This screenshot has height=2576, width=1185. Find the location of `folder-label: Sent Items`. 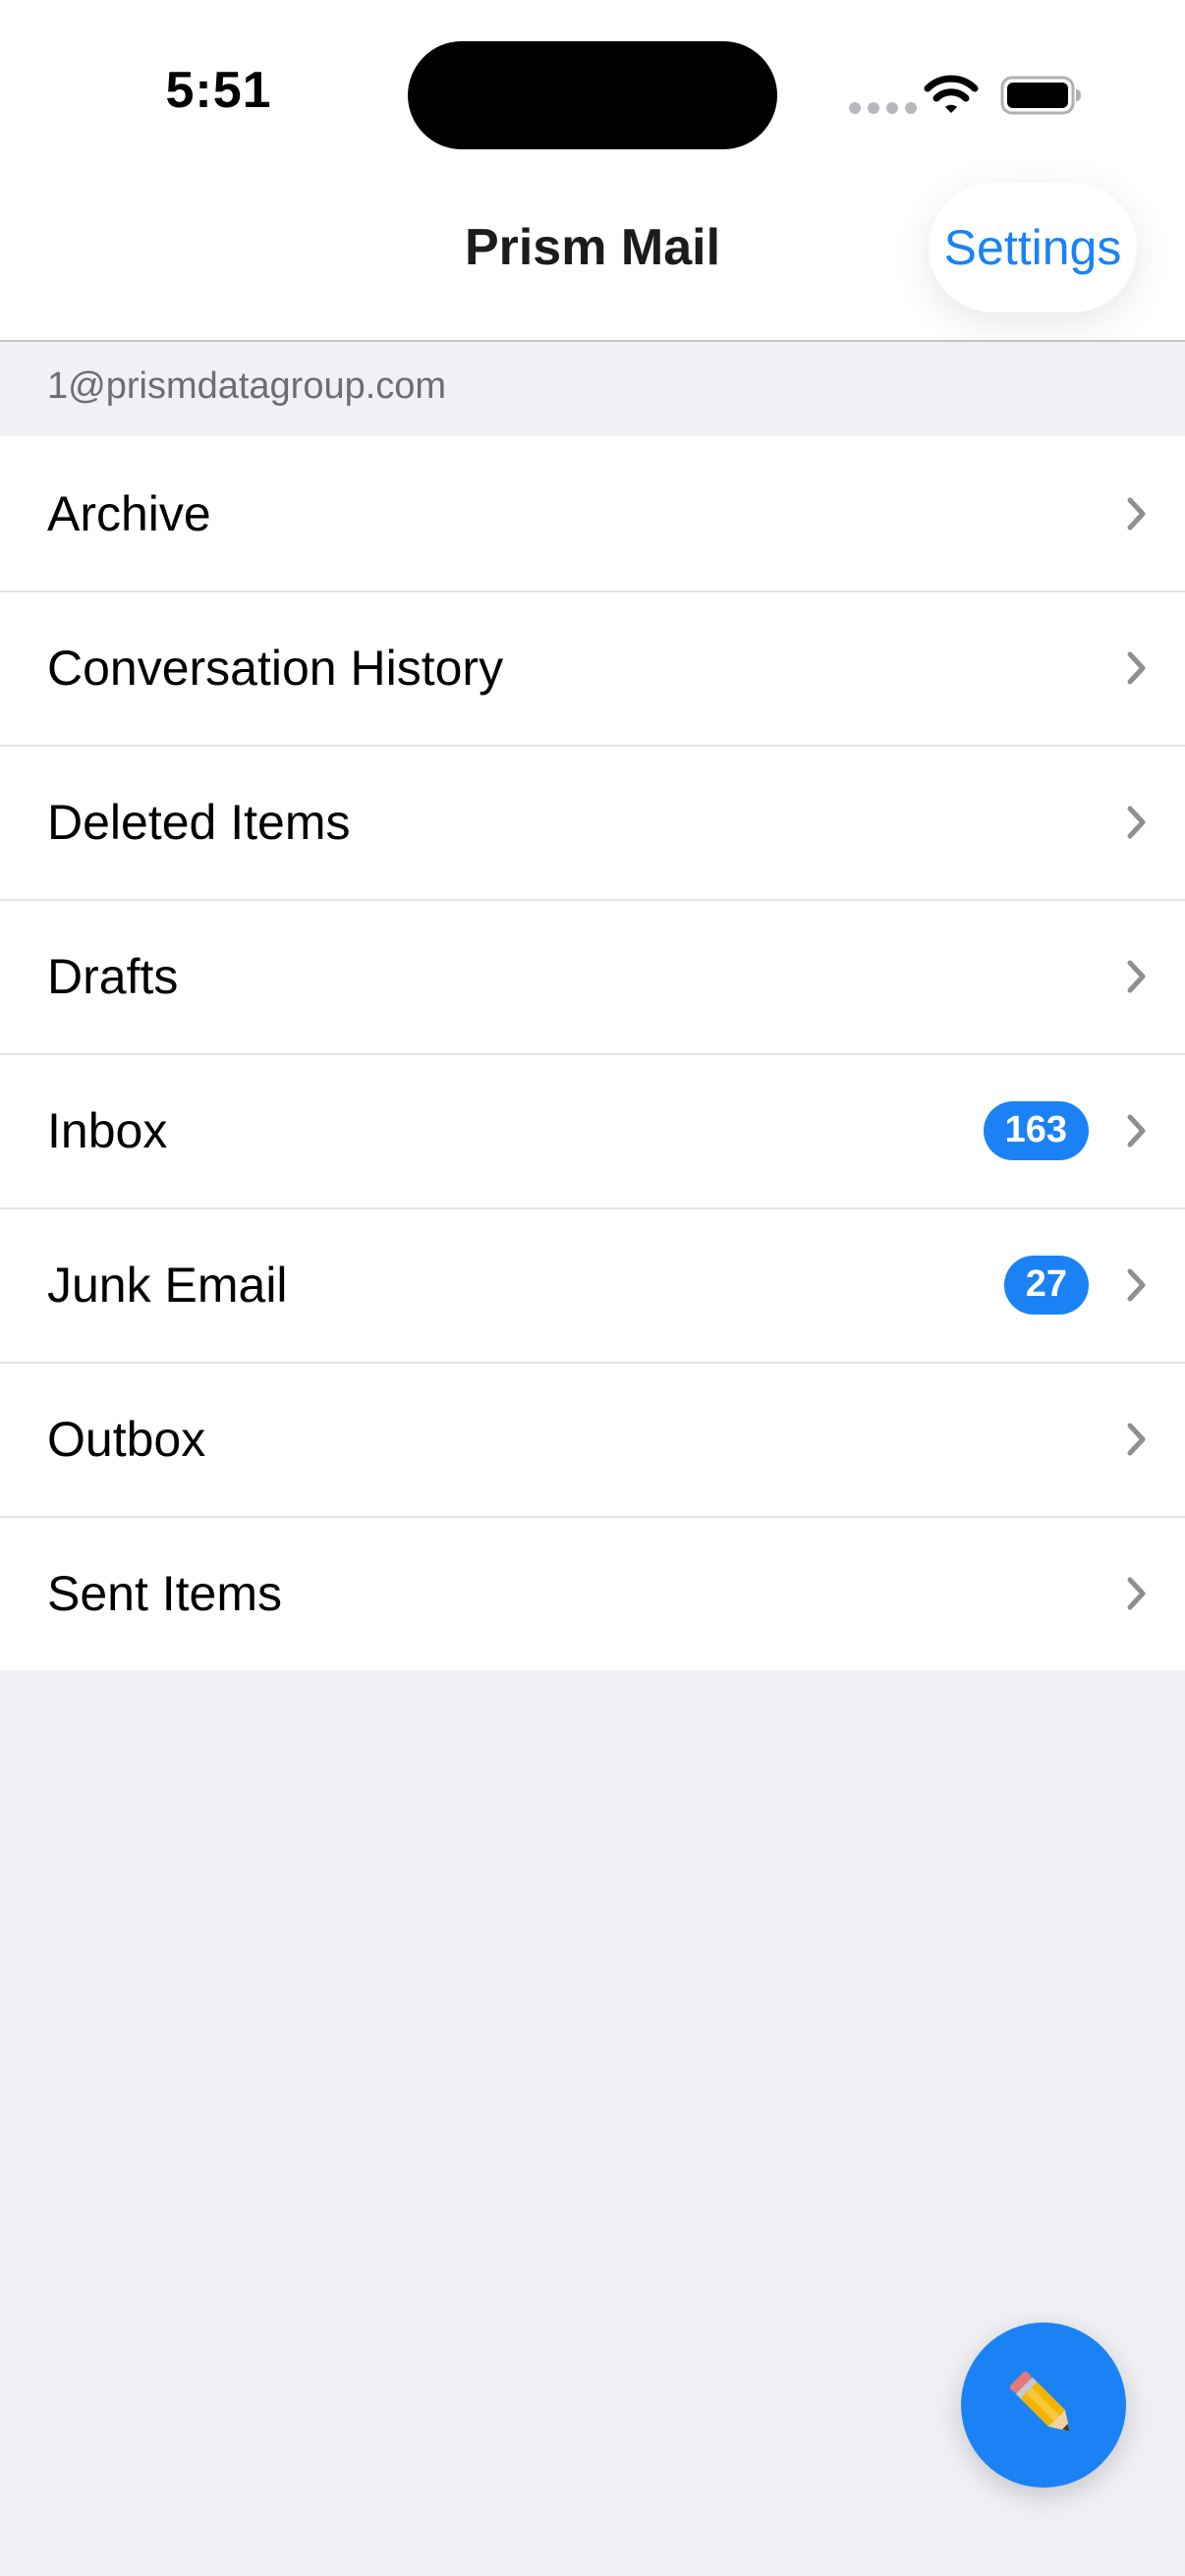

folder-label: Sent Items is located at coordinates (165, 1593).